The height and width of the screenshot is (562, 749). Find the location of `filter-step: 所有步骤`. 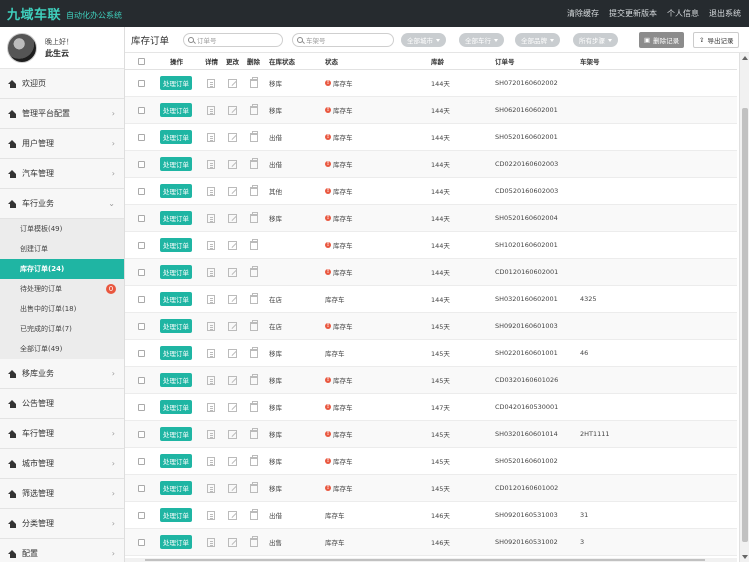

filter-step: 所有步骤 is located at coordinates (595, 40).